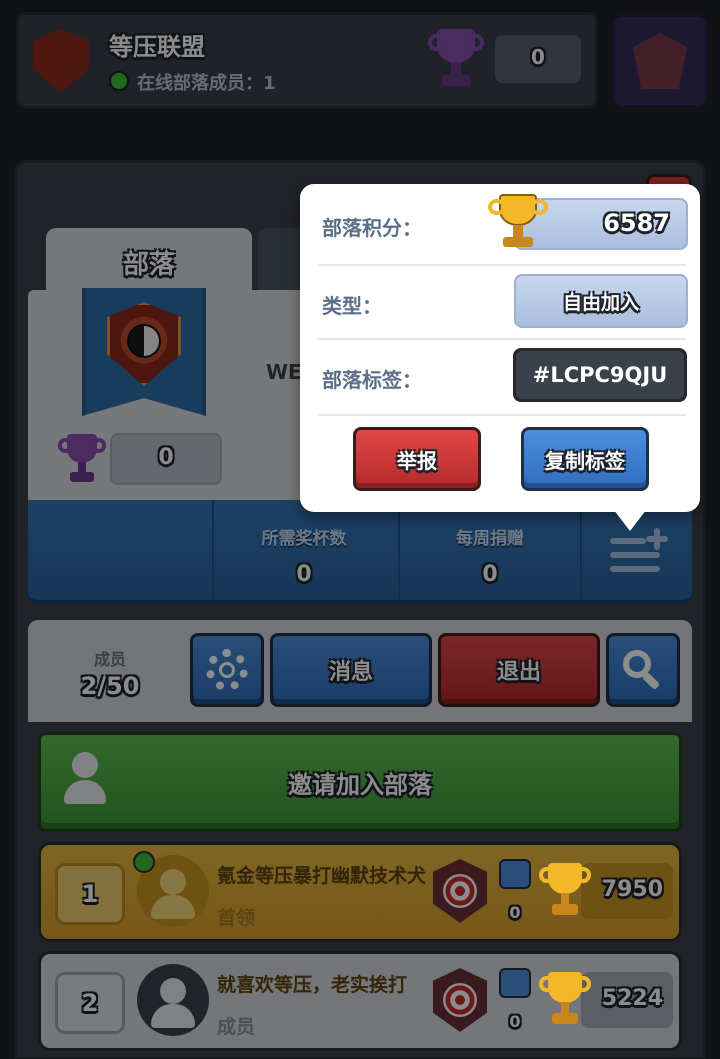  I want to click on report-button: 举报, so click(417, 459).